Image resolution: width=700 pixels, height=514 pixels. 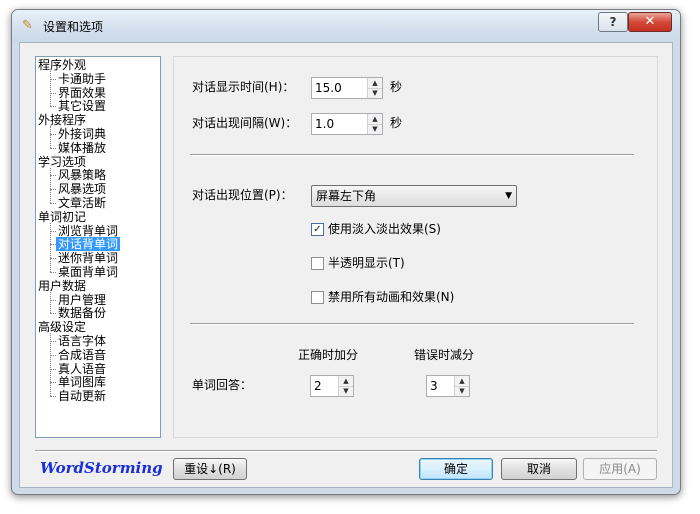 I want to click on tree-item: 文章活断, so click(x=82, y=203).